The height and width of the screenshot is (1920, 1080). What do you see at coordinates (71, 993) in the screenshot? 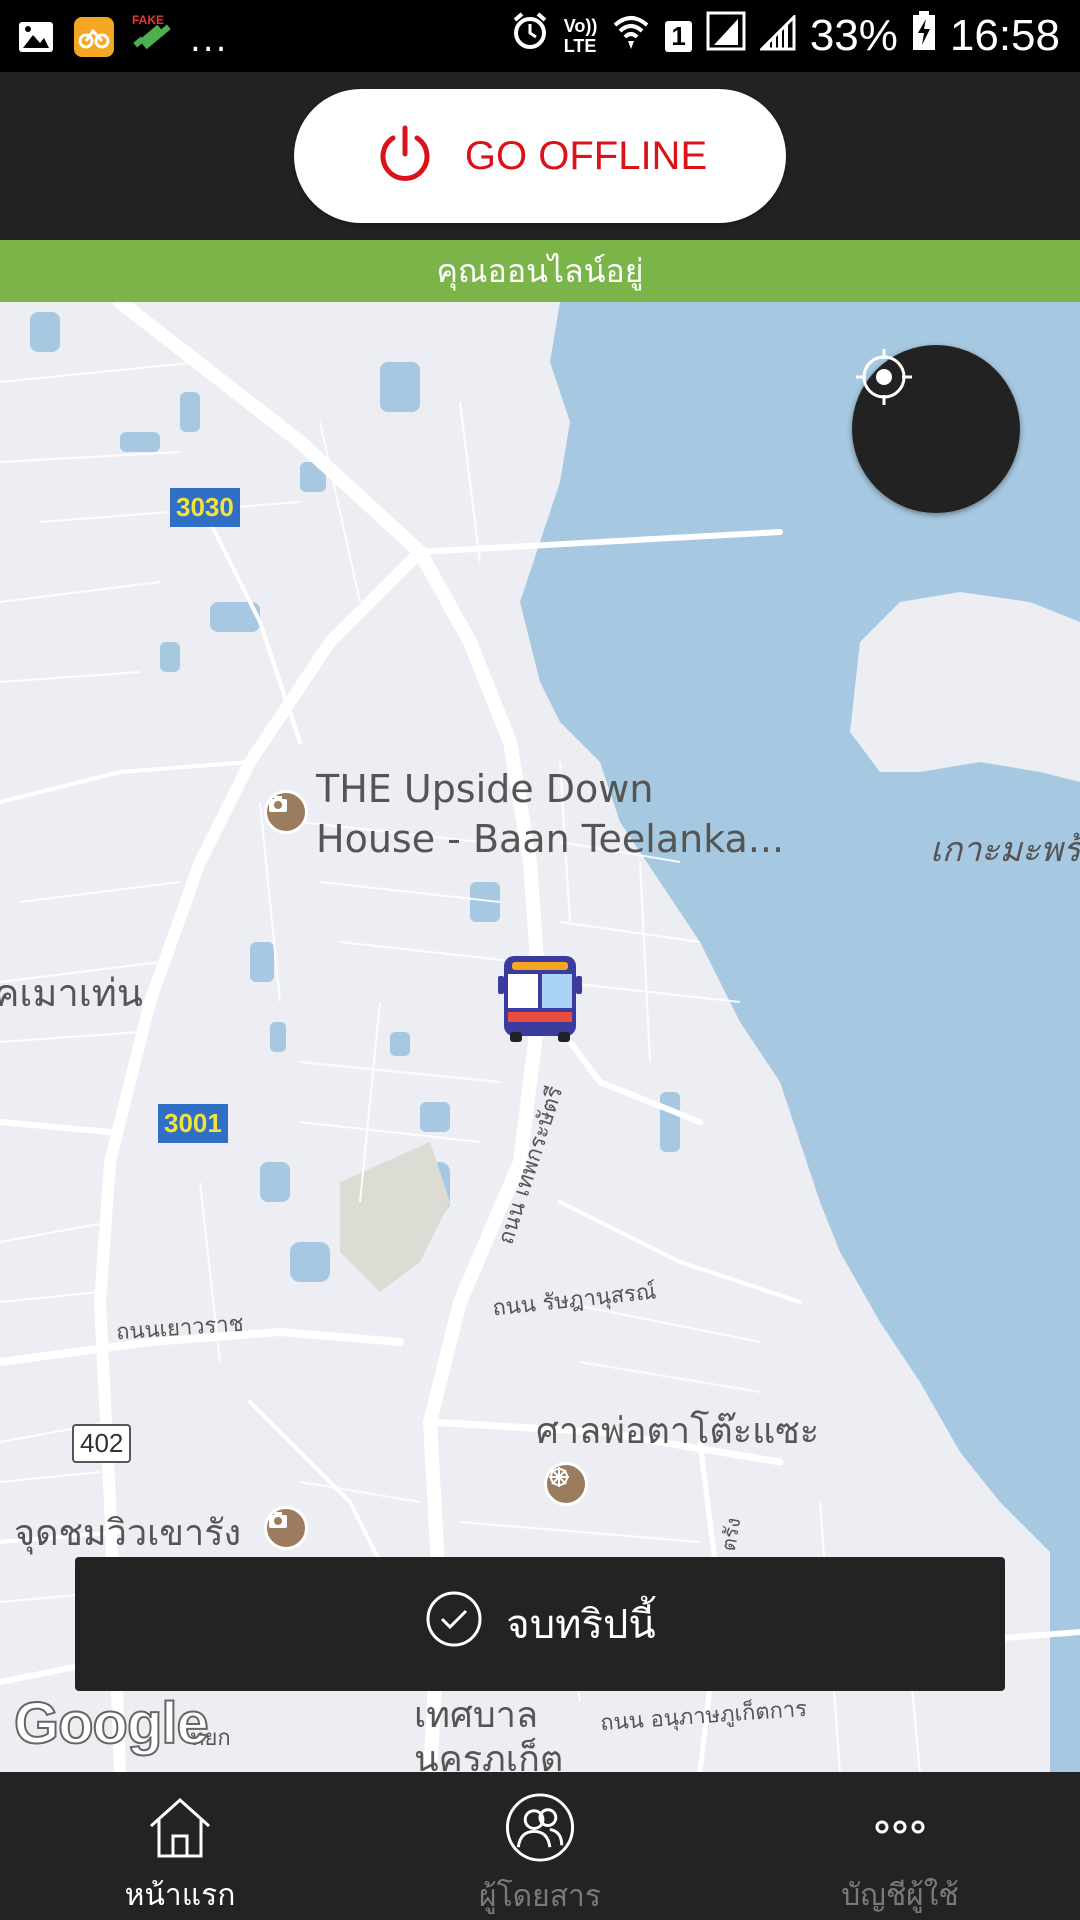
I see `area-label-left: คเมาเท่น` at bounding box center [71, 993].